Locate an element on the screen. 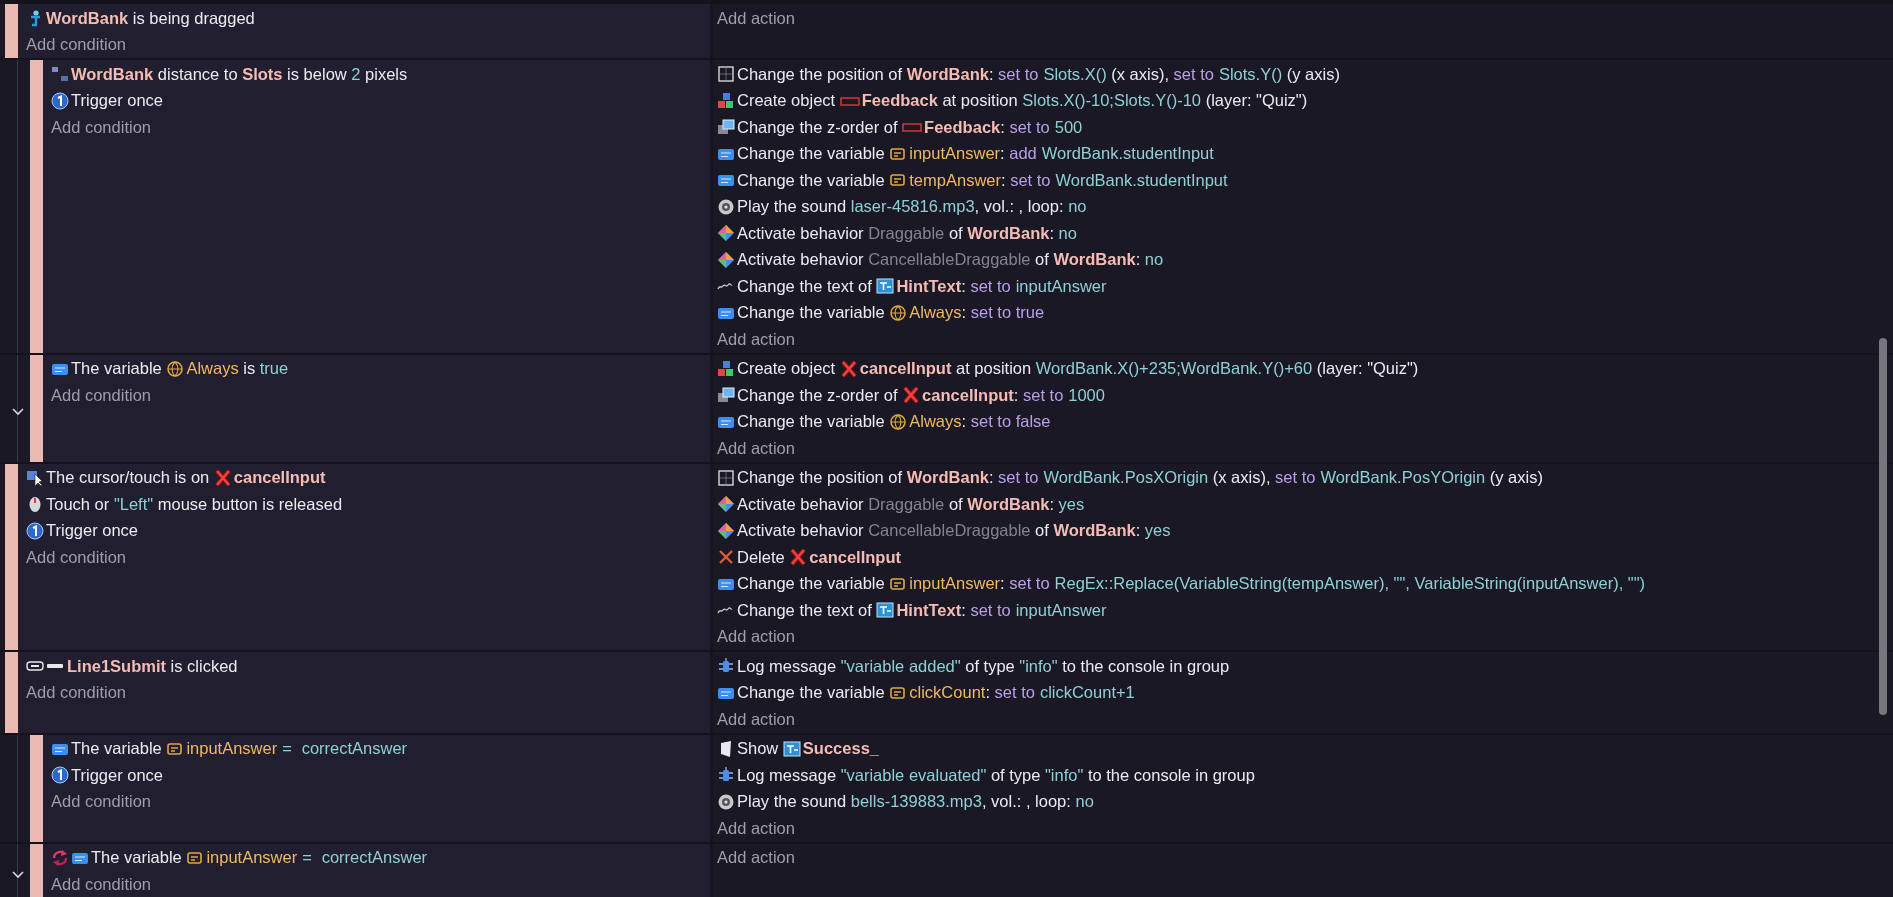  action-text: Log message "variable added" of type "info" to the console in group is located at coordinates (983, 666).